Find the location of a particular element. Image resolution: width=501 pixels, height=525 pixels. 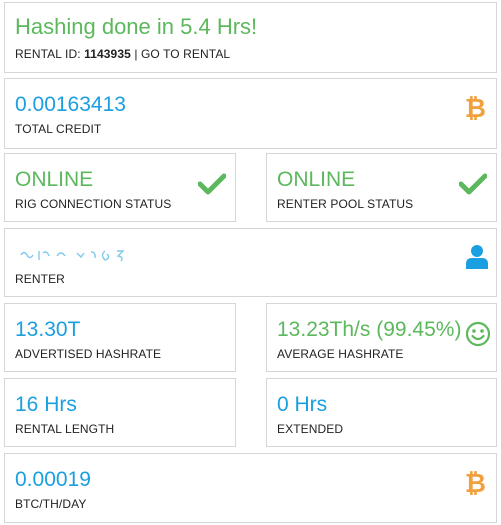

rental-id-label: RENTAL ID: is located at coordinates (50, 54).